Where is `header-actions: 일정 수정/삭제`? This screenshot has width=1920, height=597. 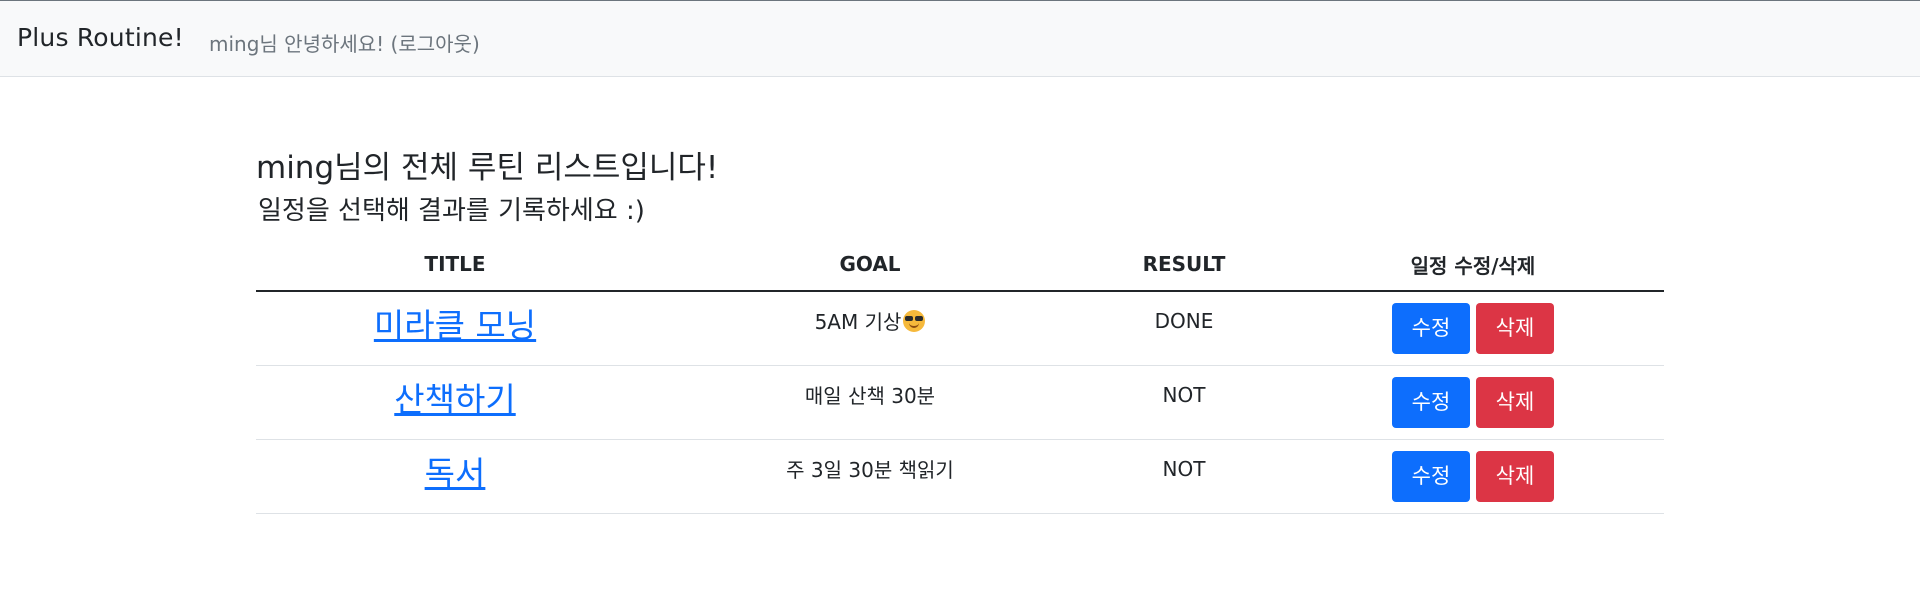 header-actions: 일정 수정/삭제 is located at coordinates (1473, 265).